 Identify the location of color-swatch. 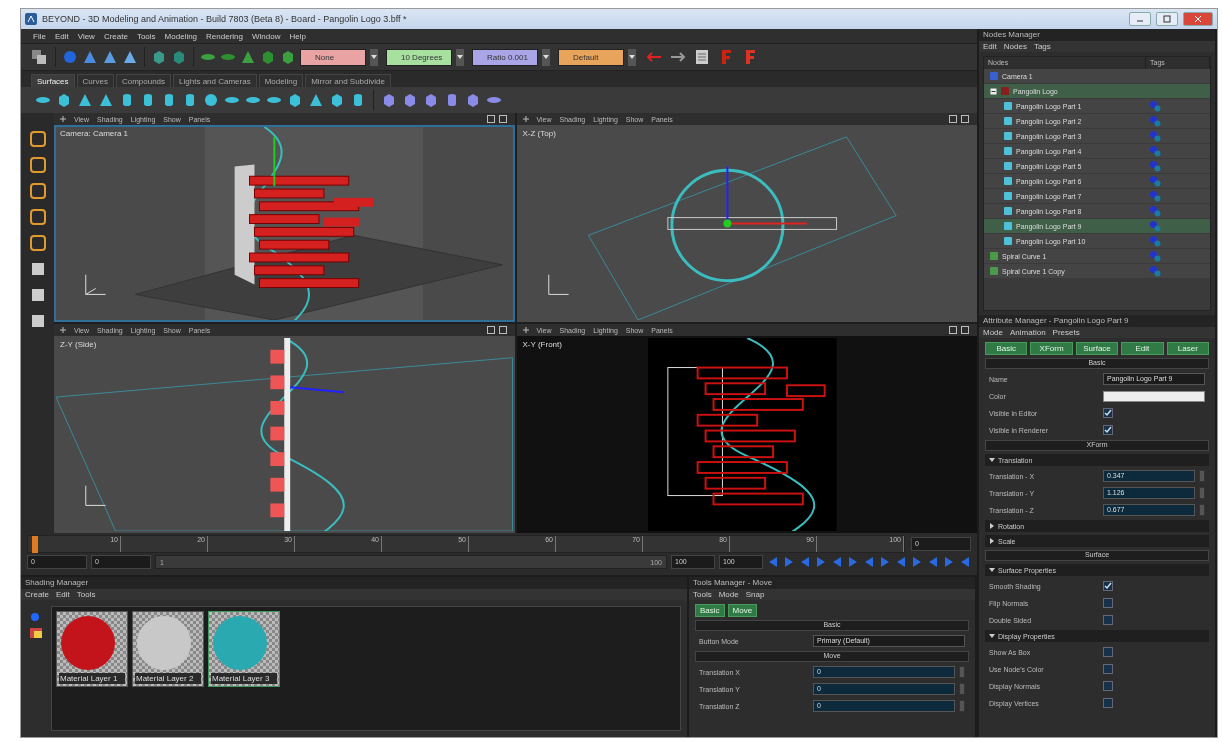
(1154, 396).